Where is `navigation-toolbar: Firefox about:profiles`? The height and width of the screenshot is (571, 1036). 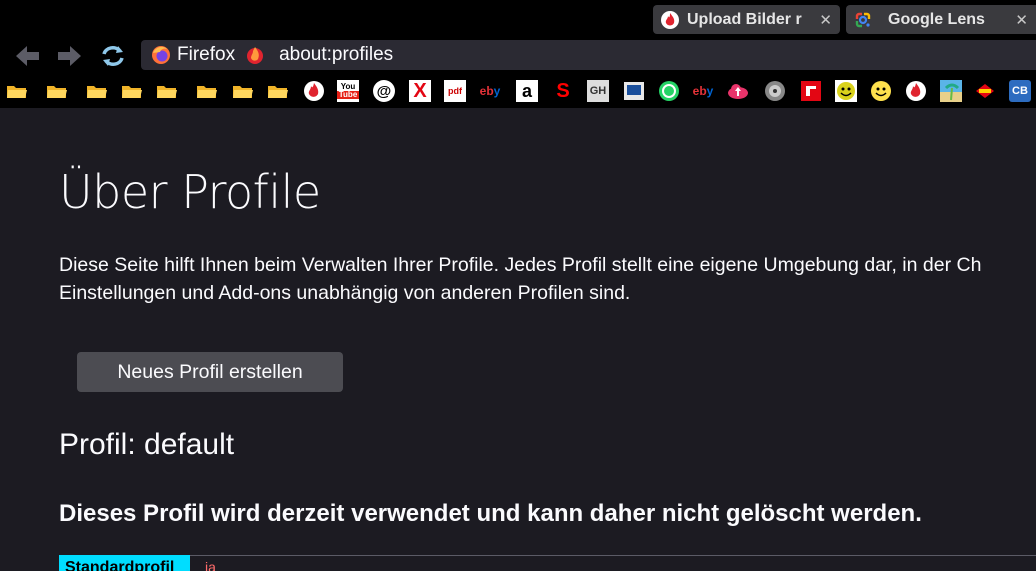 navigation-toolbar: Firefox about:profiles is located at coordinates (518, 56).